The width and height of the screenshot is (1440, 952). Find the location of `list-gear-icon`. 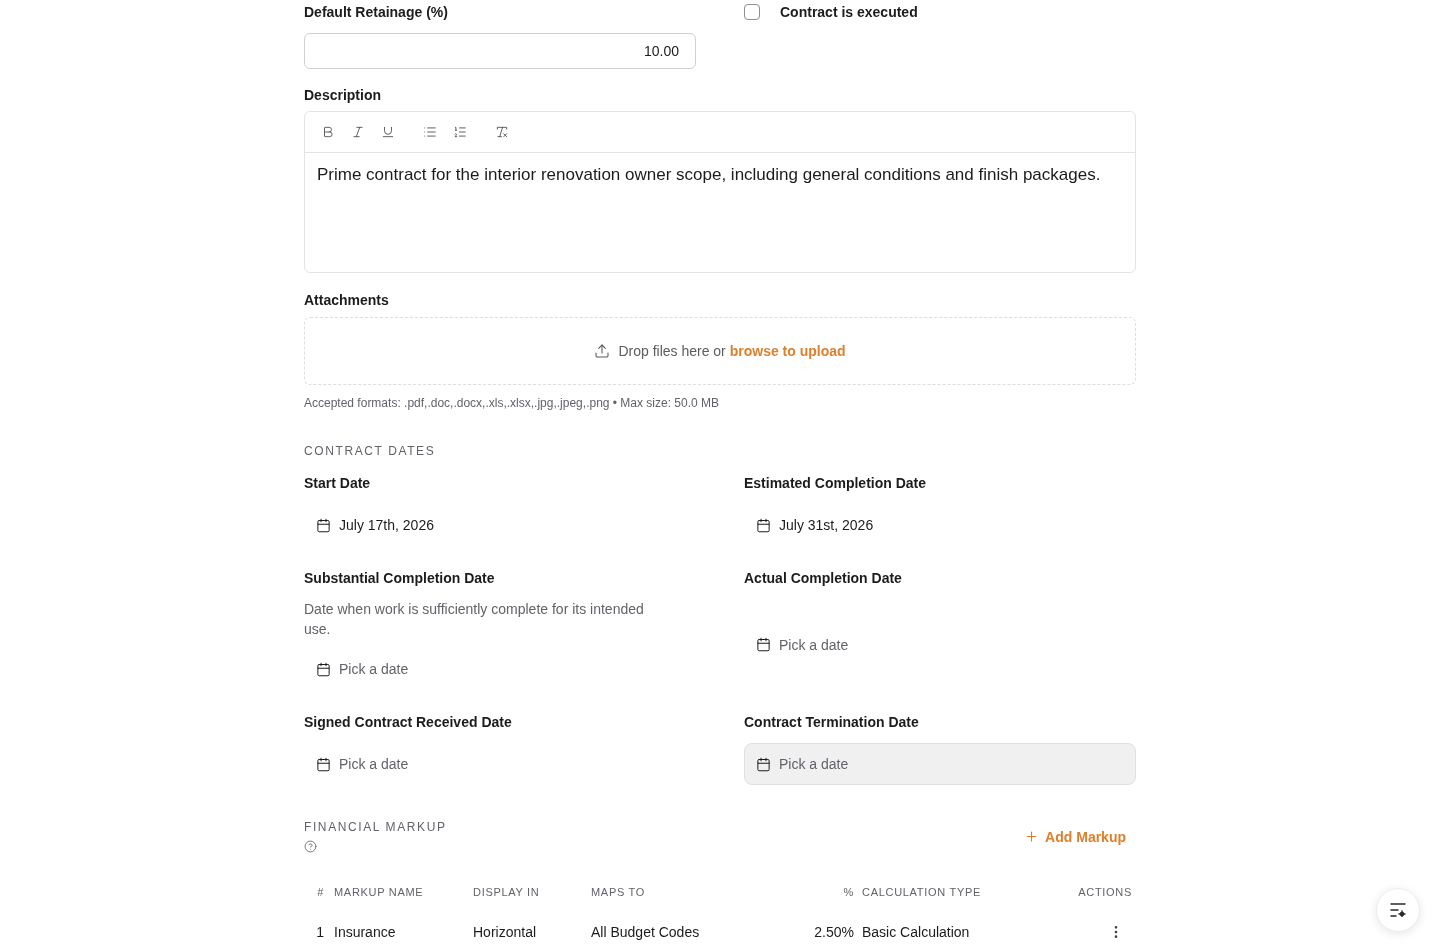

list-gear-icon is located at coordinates (1398, 910).